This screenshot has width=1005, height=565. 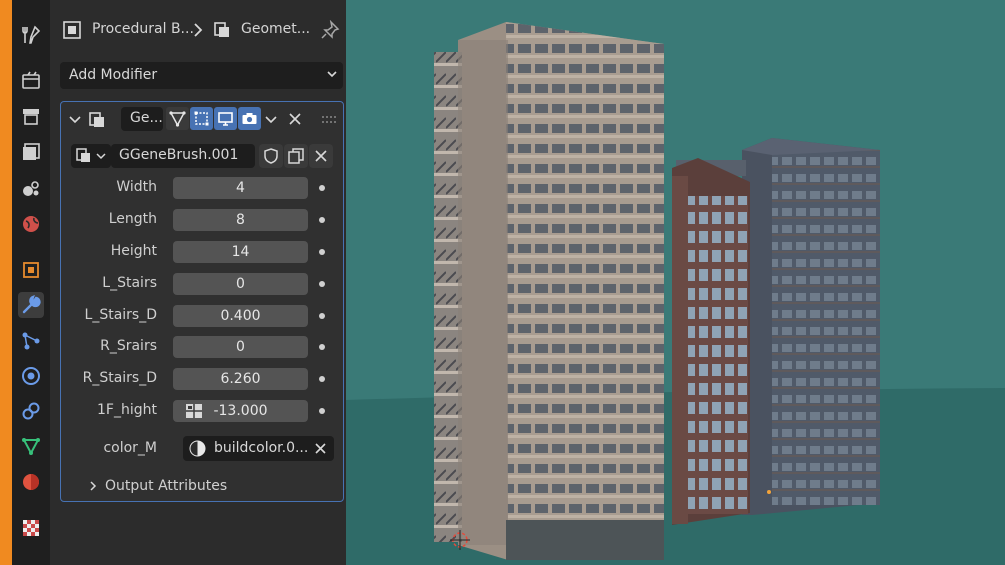 I want to click on input-label-width: Width, so click(x=136, y=187).